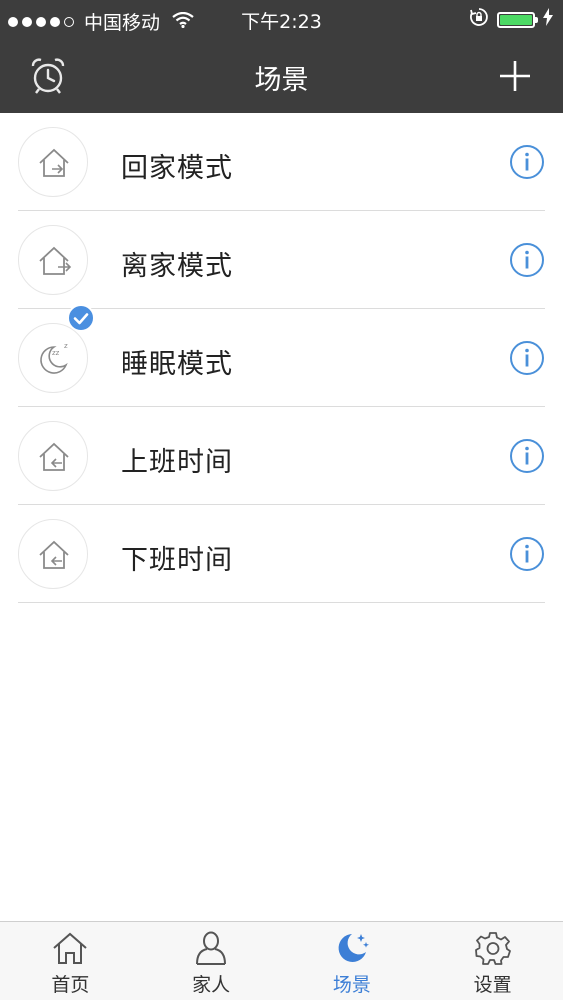  I want to click on scene-label: 离家模式, so click(177, 266).